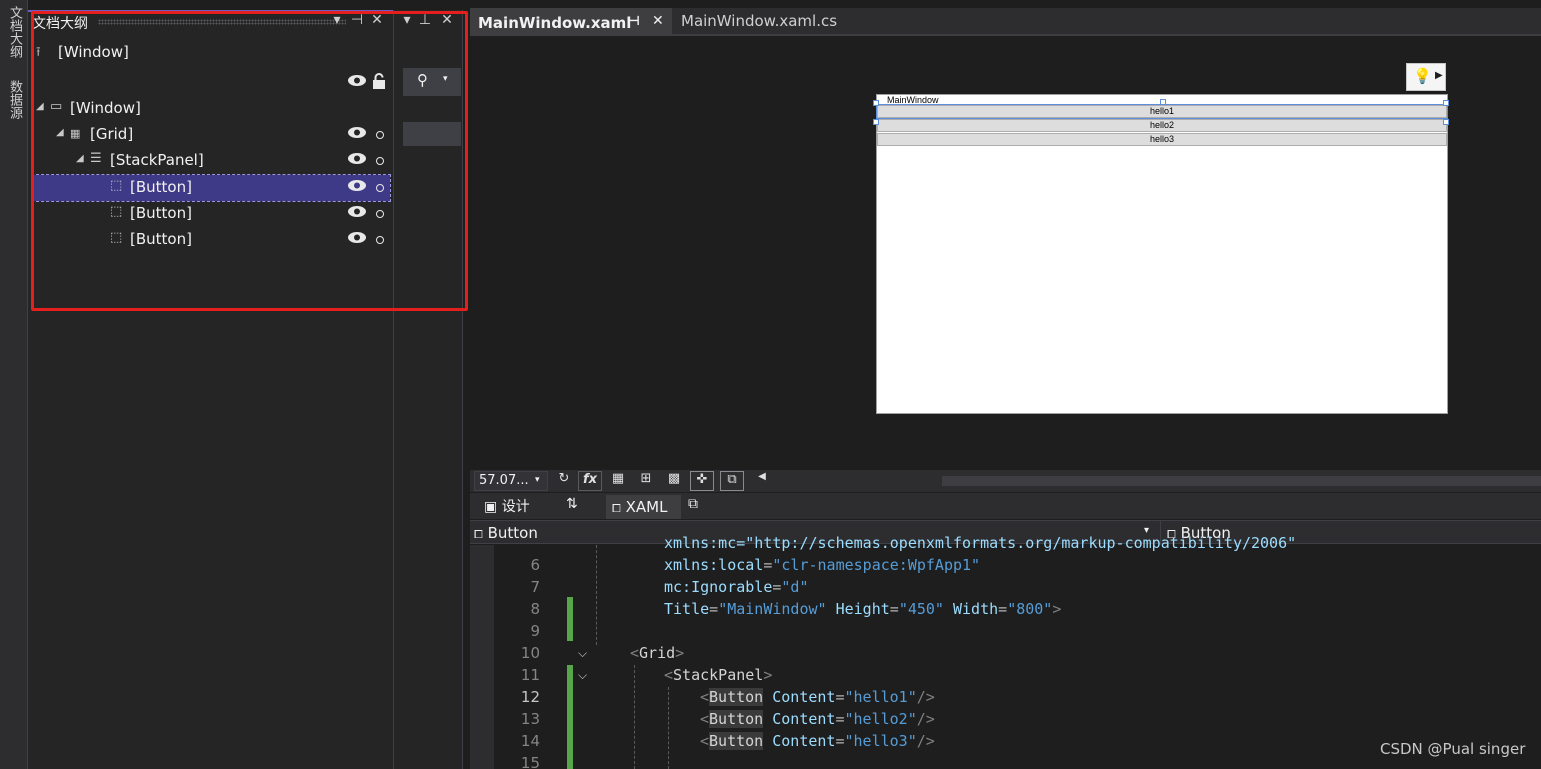 This screenshot has width=1541, height=769. Describe the element at coordinates (530, 697) in the screenshot. I see `line-number: 12` at that location.